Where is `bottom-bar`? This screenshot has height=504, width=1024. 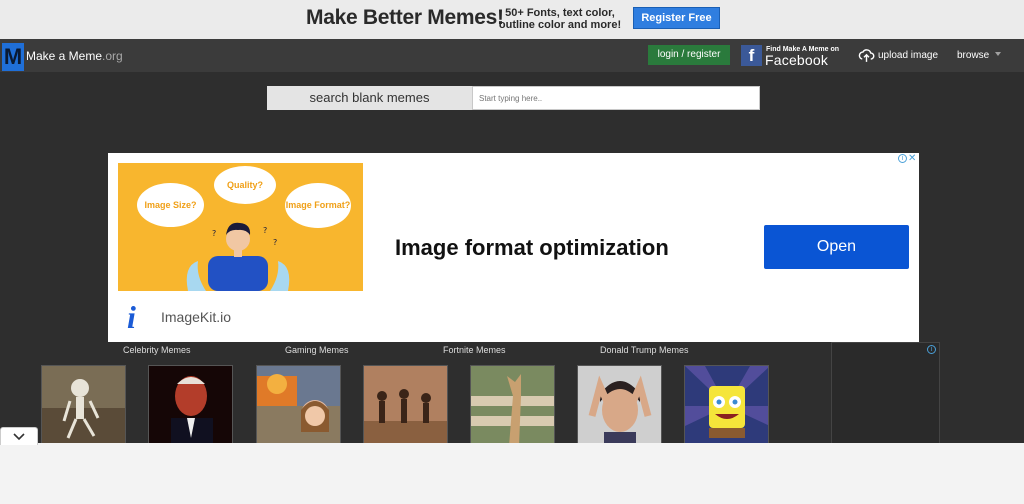 bottom-bar is located at coordinates (512, 473).